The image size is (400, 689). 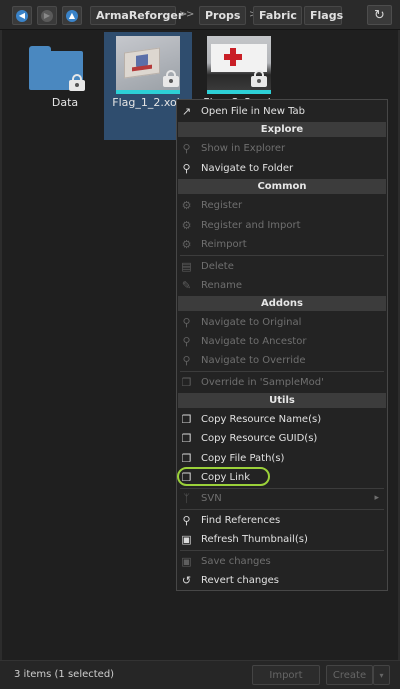 I want to click on menu-section-explore: Explore, so click(x=282, y=129).